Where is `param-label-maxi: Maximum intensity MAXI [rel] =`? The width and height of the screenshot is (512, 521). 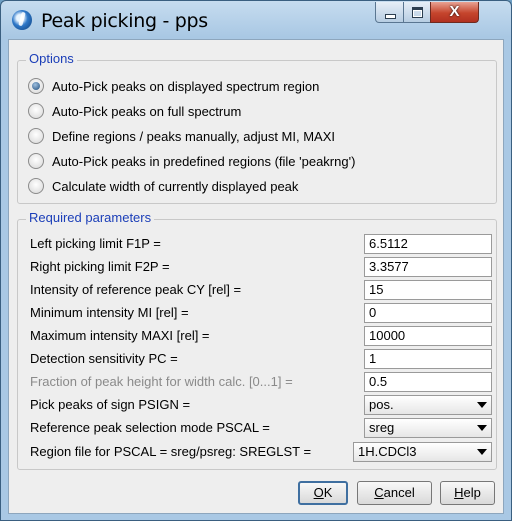
param-label-maxi: Maximum intensity MAXI [rel] = is located at coordinates (120, 335).